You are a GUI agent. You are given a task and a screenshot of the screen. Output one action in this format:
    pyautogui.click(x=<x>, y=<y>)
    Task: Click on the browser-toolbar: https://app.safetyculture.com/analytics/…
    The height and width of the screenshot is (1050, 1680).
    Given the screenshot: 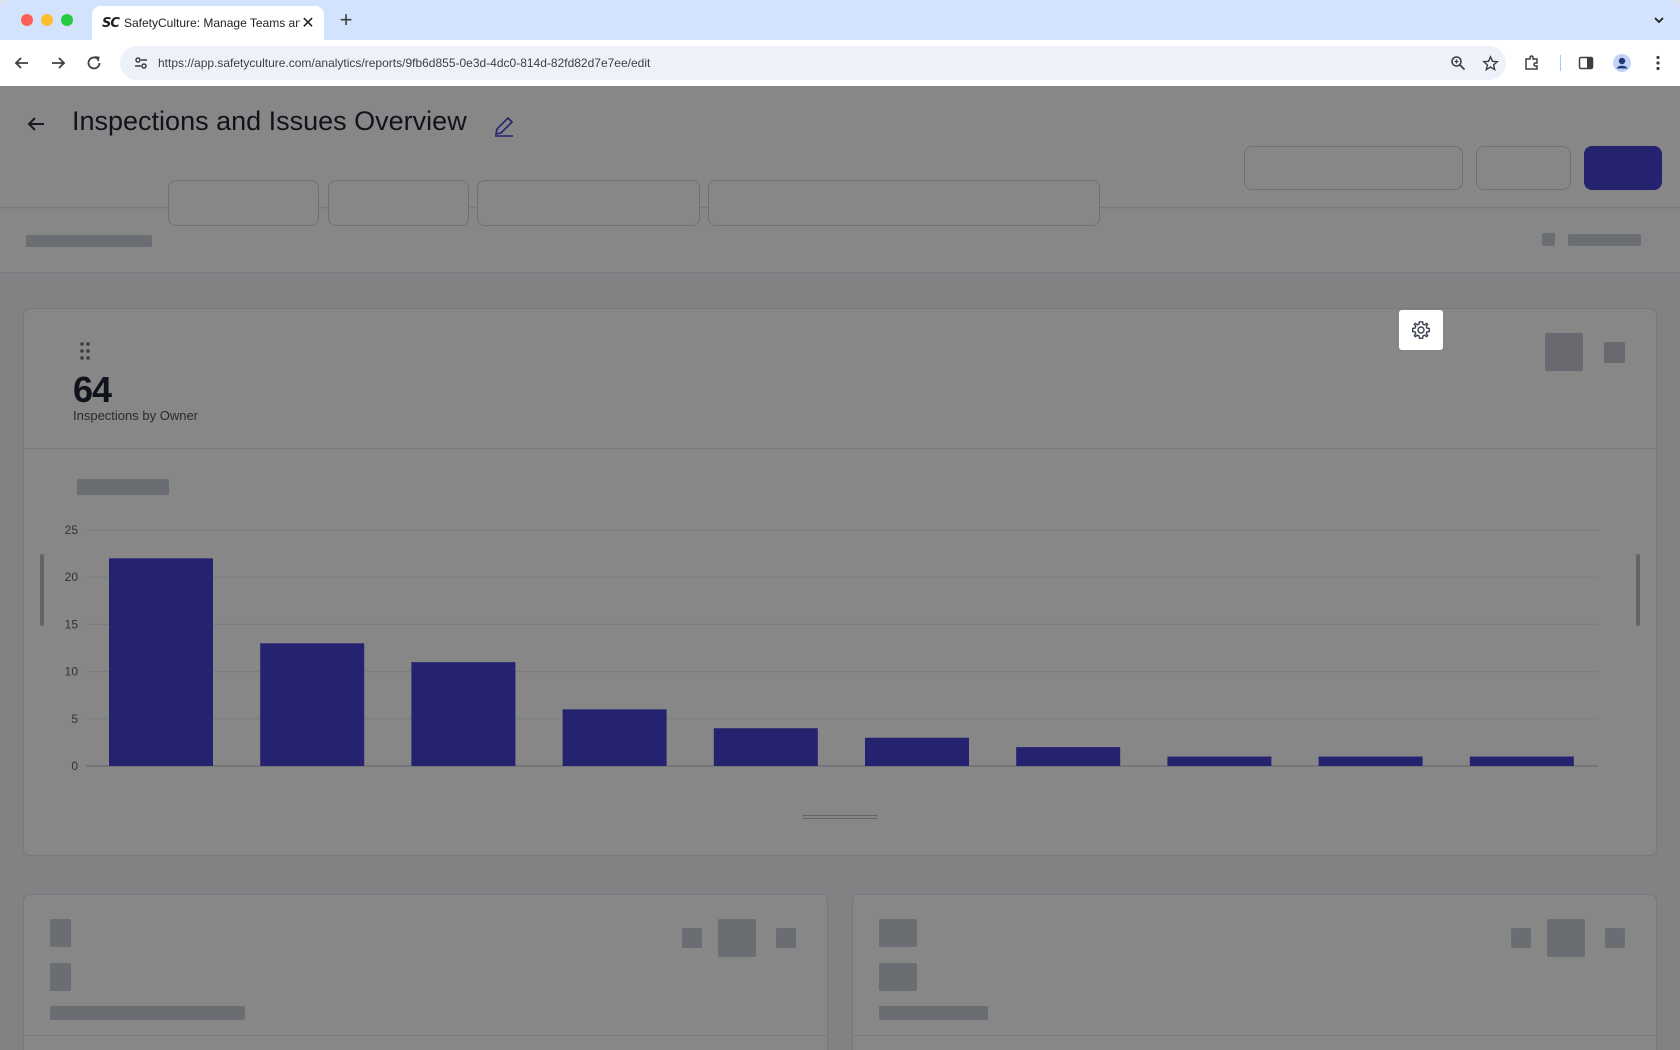 What is the action you would take?
    pyautogui.click(x=840, y=63)
    